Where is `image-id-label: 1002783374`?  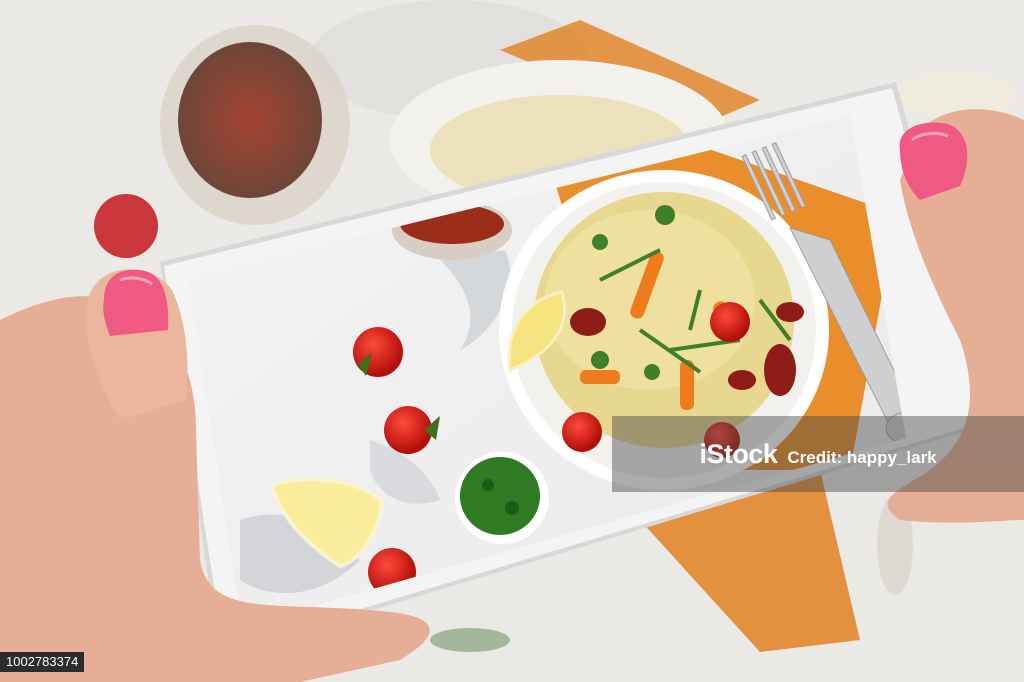
image-id-label: 1002783374 is located at coordinates (42, 662).